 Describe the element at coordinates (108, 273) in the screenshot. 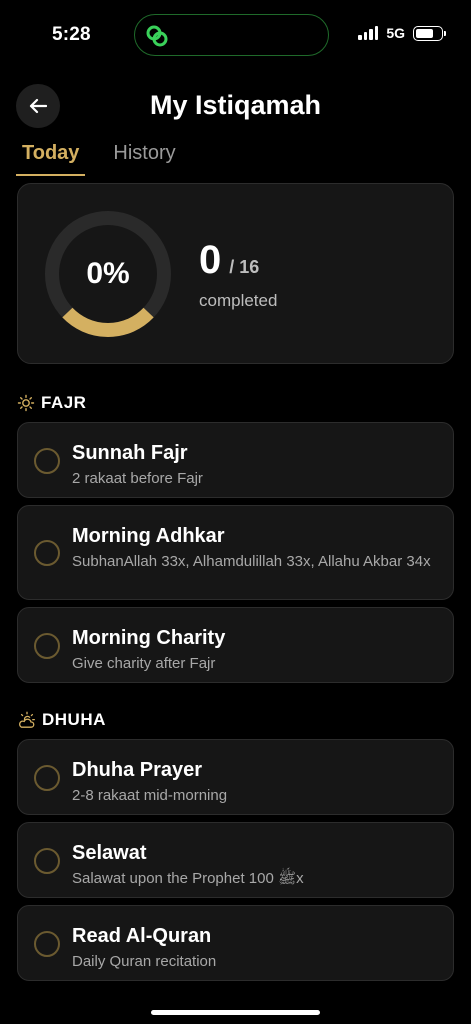

I see `progress-percent: 0%` at that location.